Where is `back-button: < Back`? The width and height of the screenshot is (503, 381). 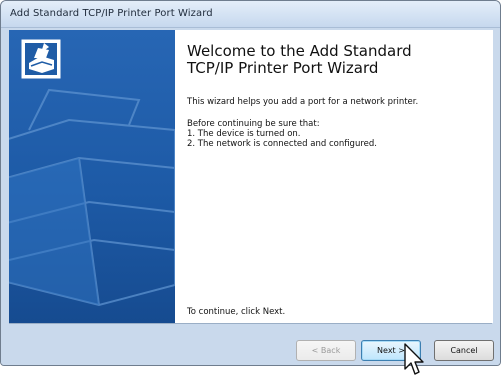 back-button: < Back is located at coordinates (326, 350).